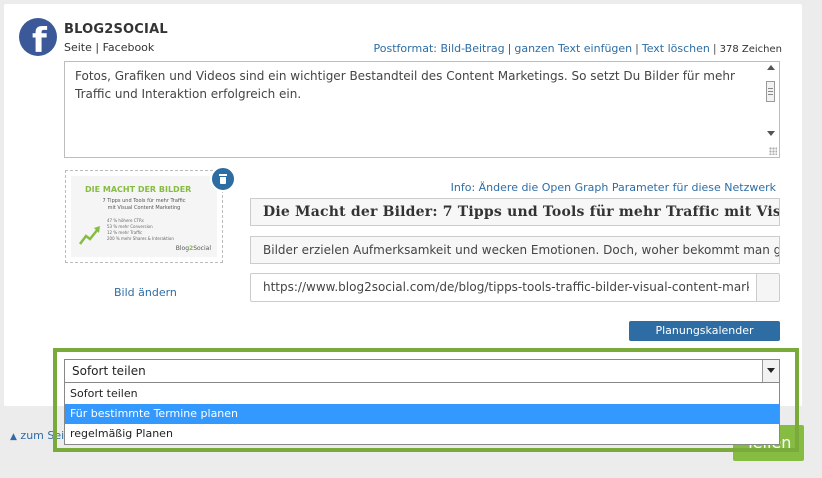  I want to click on scroll-thumb, so click(770, 91).